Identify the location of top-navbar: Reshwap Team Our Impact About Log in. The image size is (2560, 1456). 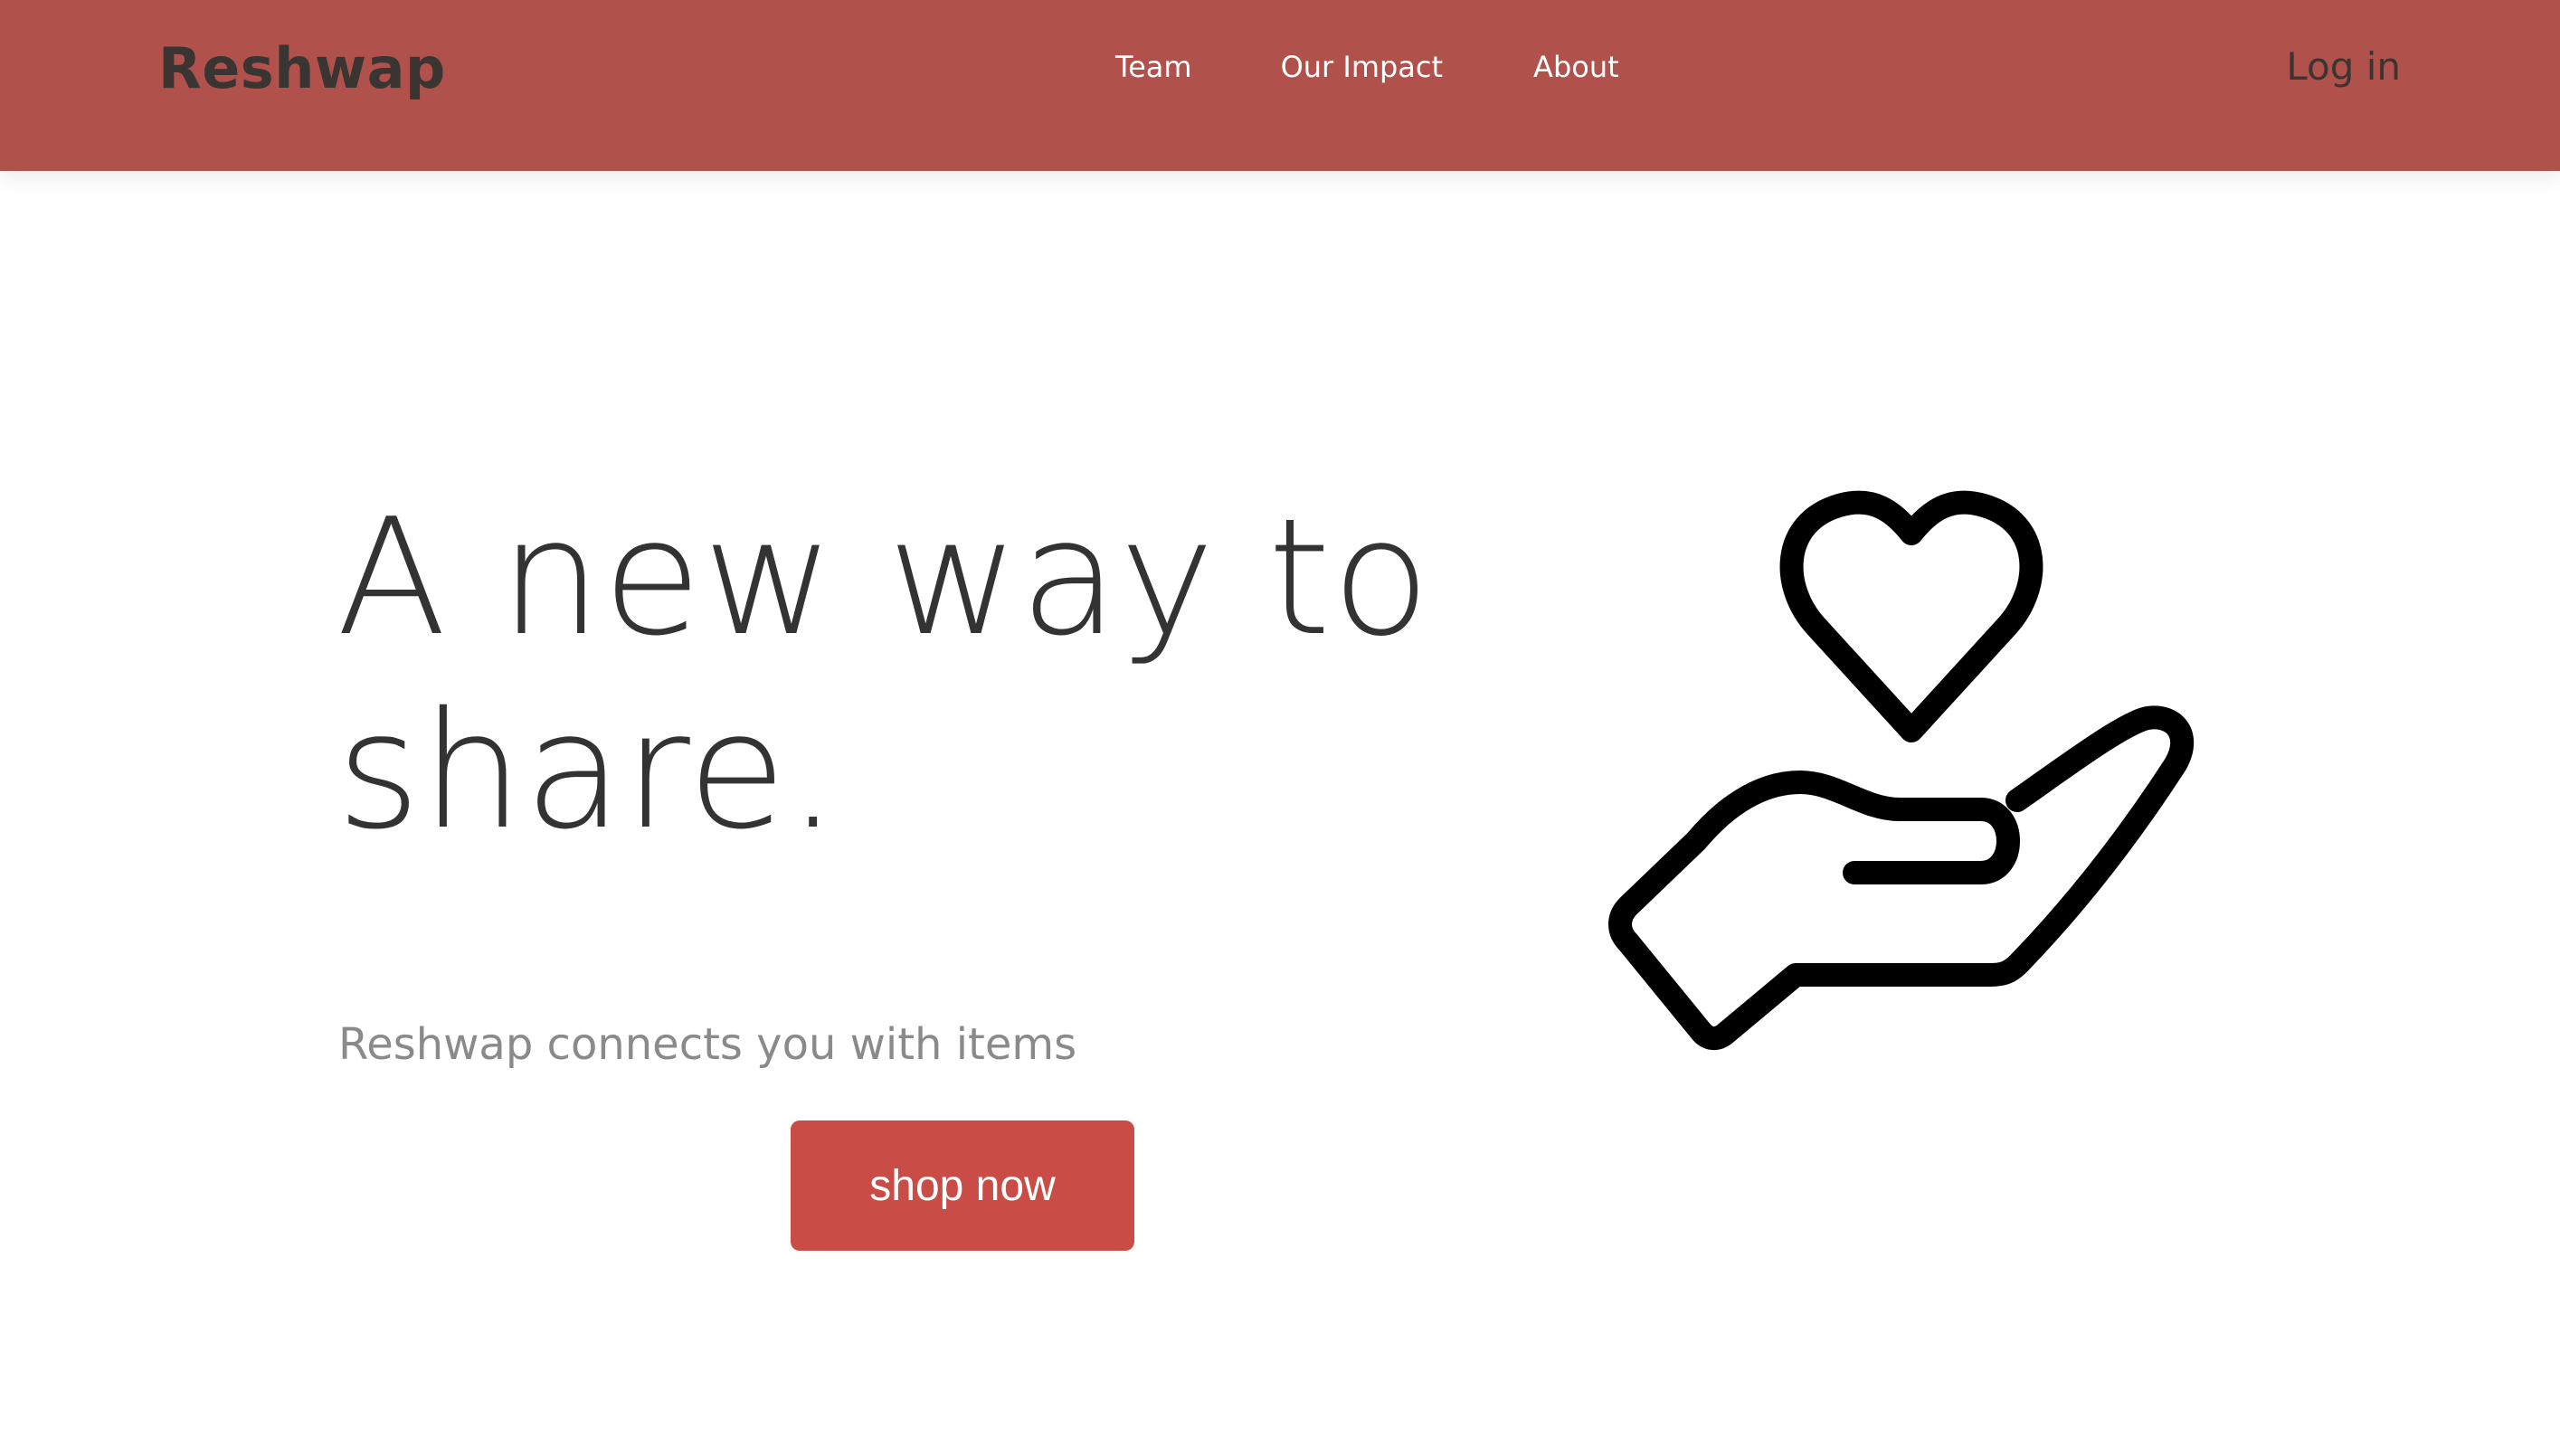
(1280, 86).